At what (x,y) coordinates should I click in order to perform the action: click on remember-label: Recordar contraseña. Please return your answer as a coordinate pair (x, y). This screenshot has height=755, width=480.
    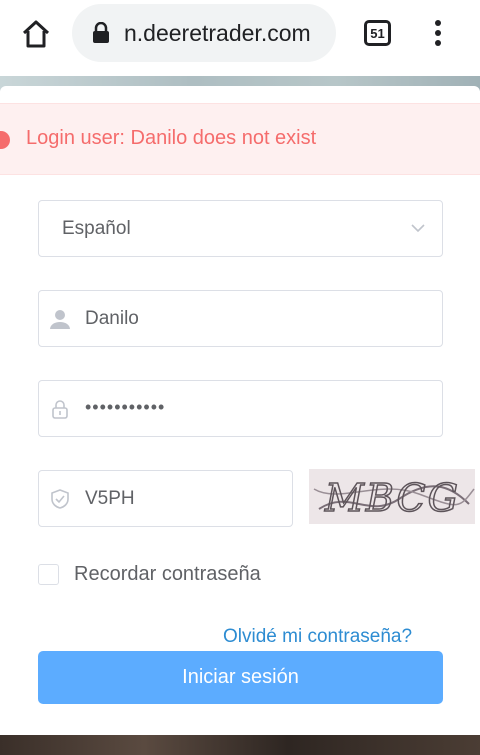
    Looking at the image, I should click on (167, 574).